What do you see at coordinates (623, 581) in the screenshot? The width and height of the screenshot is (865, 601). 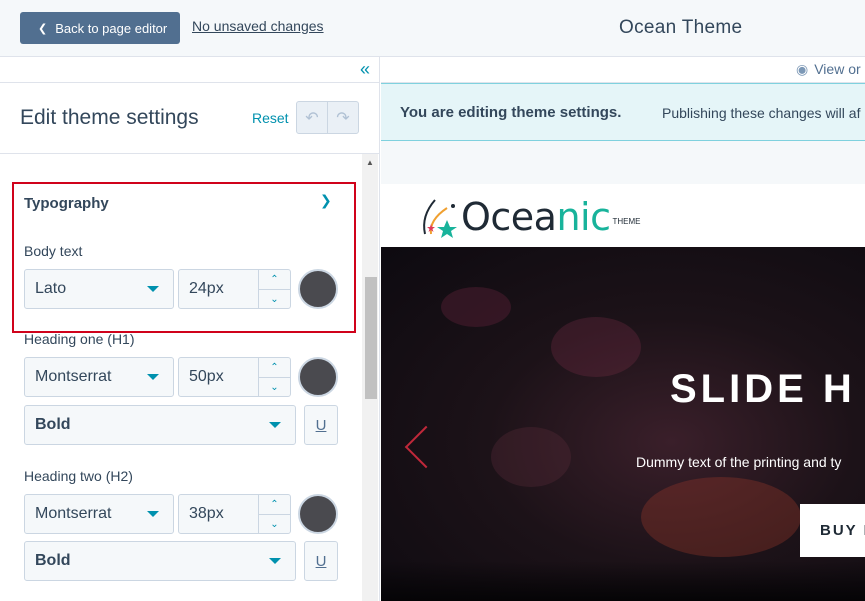 I see `crowd-silhouette` at bounding box center [623, 581].